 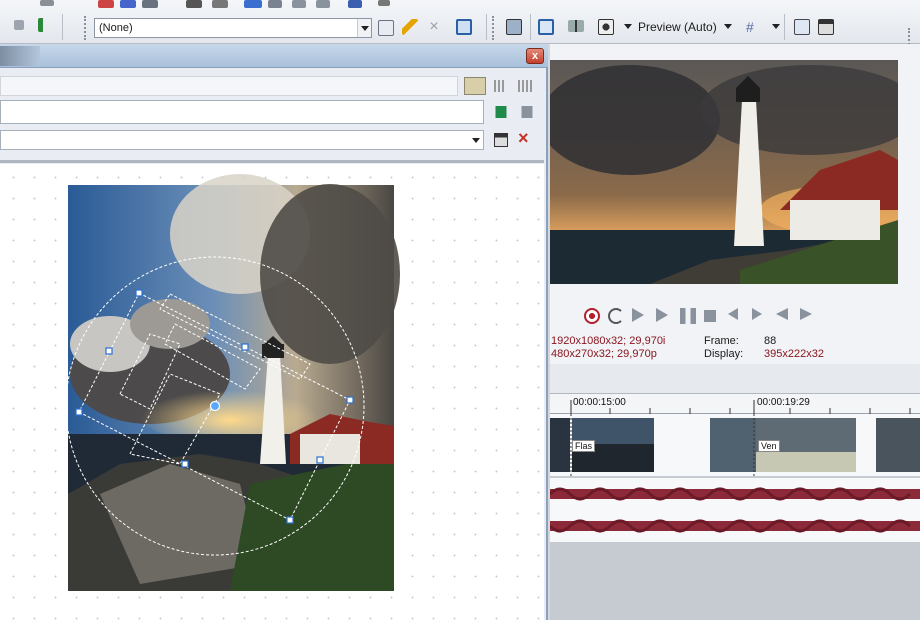 What do you see at coordinates (608, 341) in the screenshot?
I see `project-resolution: 1920x1080x32; 29,970i` at bounding box center [608, 341].